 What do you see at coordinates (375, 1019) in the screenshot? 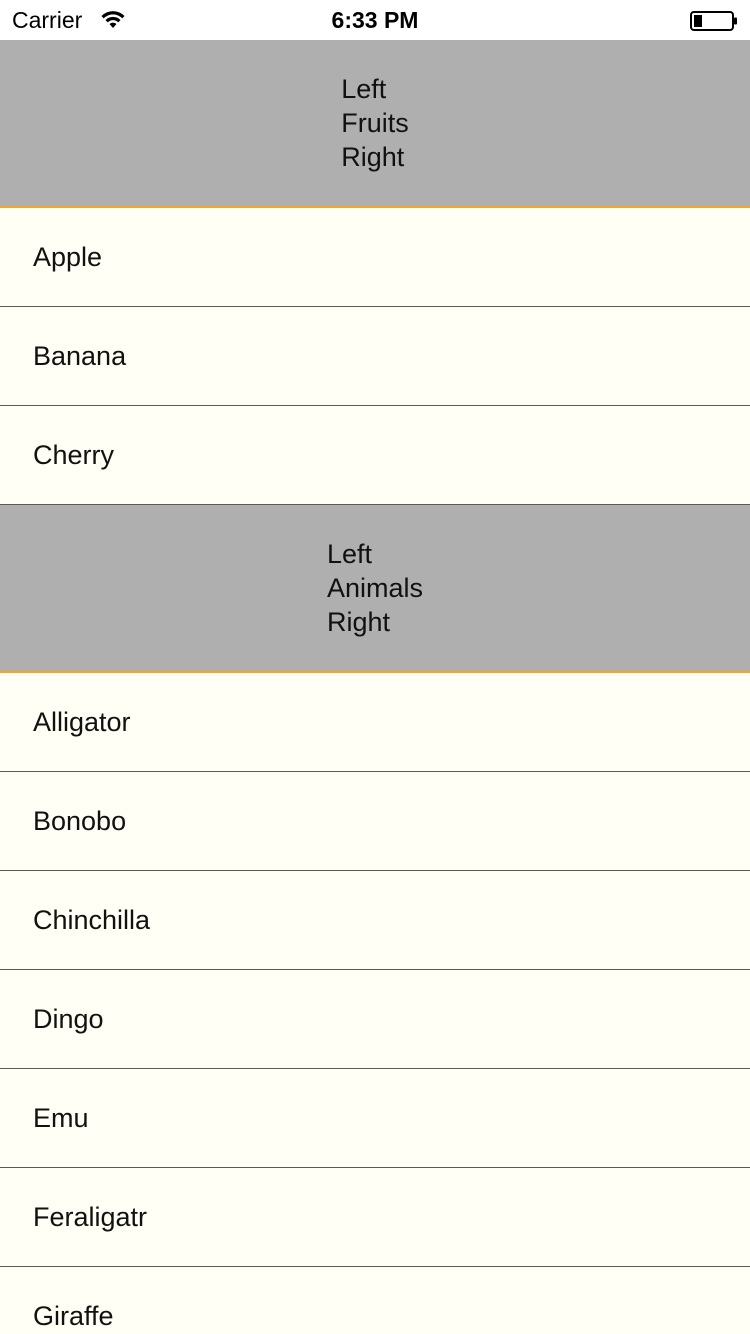
I see `table-row: Dingo` at bounding box center [375, 1019].